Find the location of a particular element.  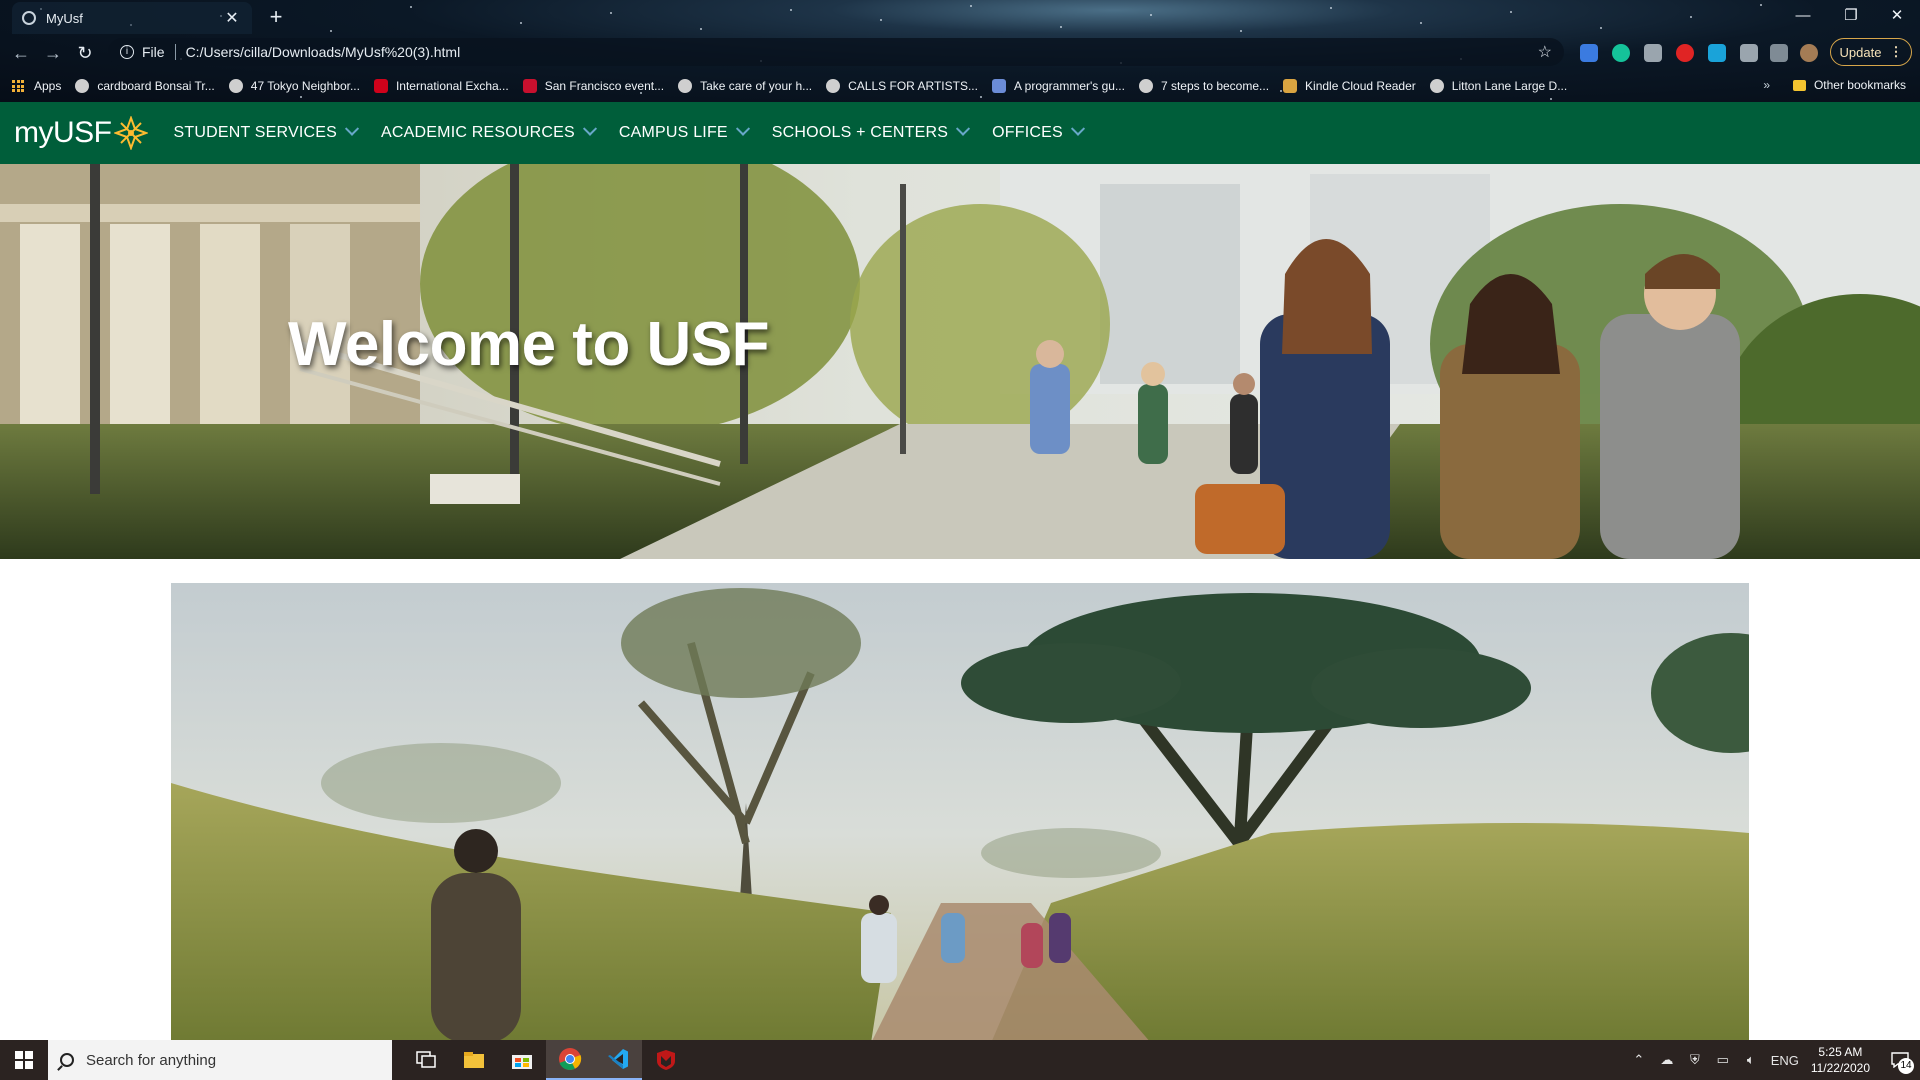

update-button: Update ⋮ is located at coordinates (1871, 52).